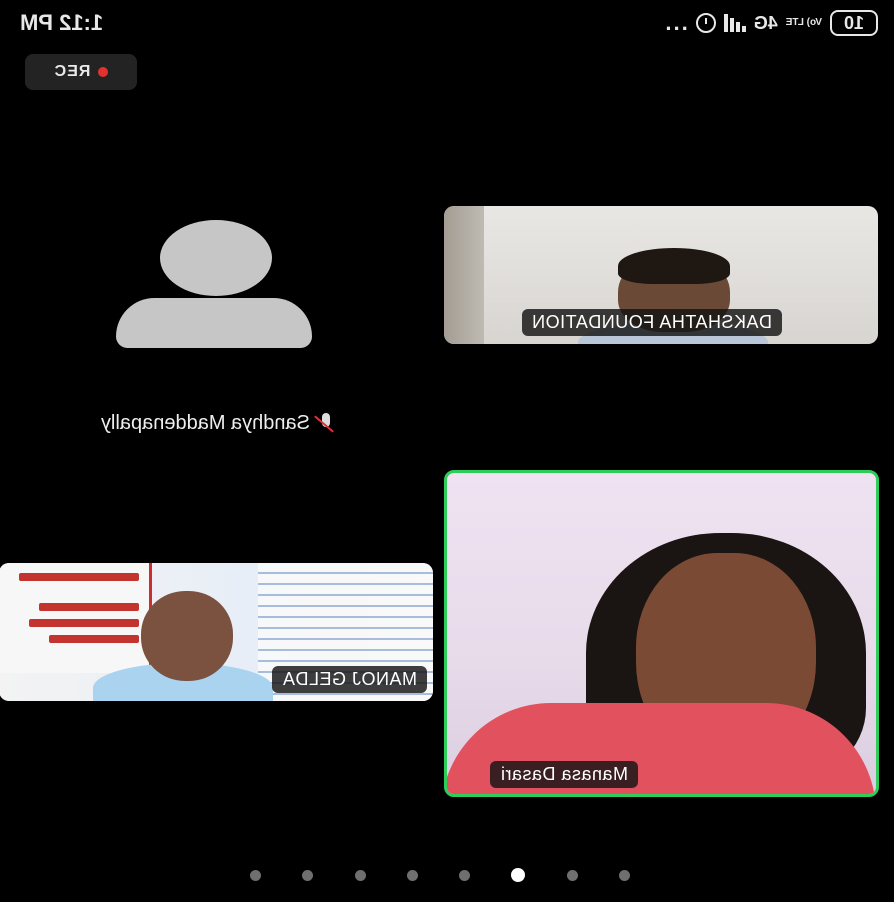 The height and width of the screenshot is (902, 894). I want to click on battery-icon: 10, so click(854, 23).